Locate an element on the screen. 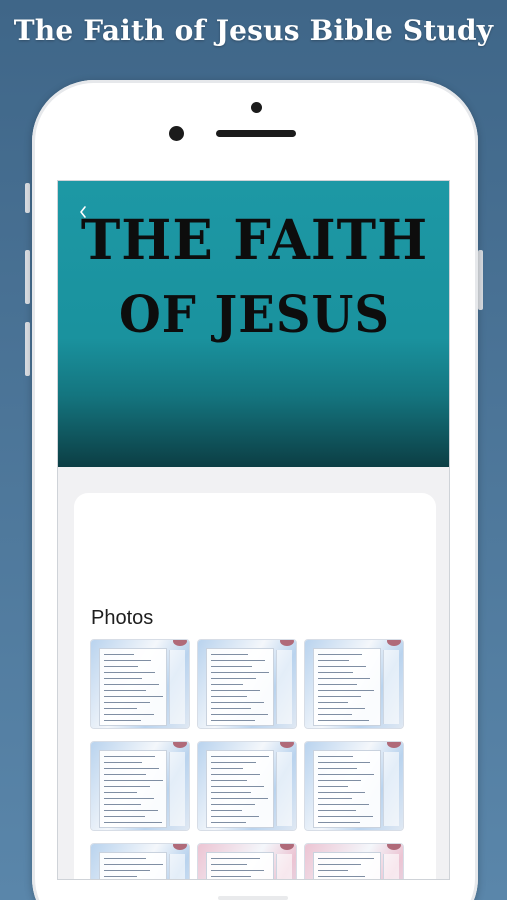 The width and height of the screenshot is (507, 900). power-button is located at coordinates (480, 280).